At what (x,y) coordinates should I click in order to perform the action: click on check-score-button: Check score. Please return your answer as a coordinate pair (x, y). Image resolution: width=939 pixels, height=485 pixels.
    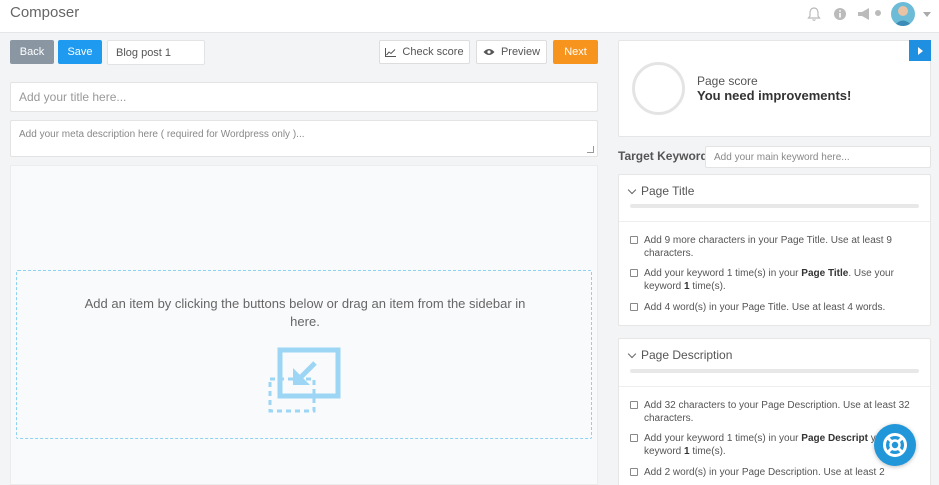
    Looking at the image, I should click on (424, 52).